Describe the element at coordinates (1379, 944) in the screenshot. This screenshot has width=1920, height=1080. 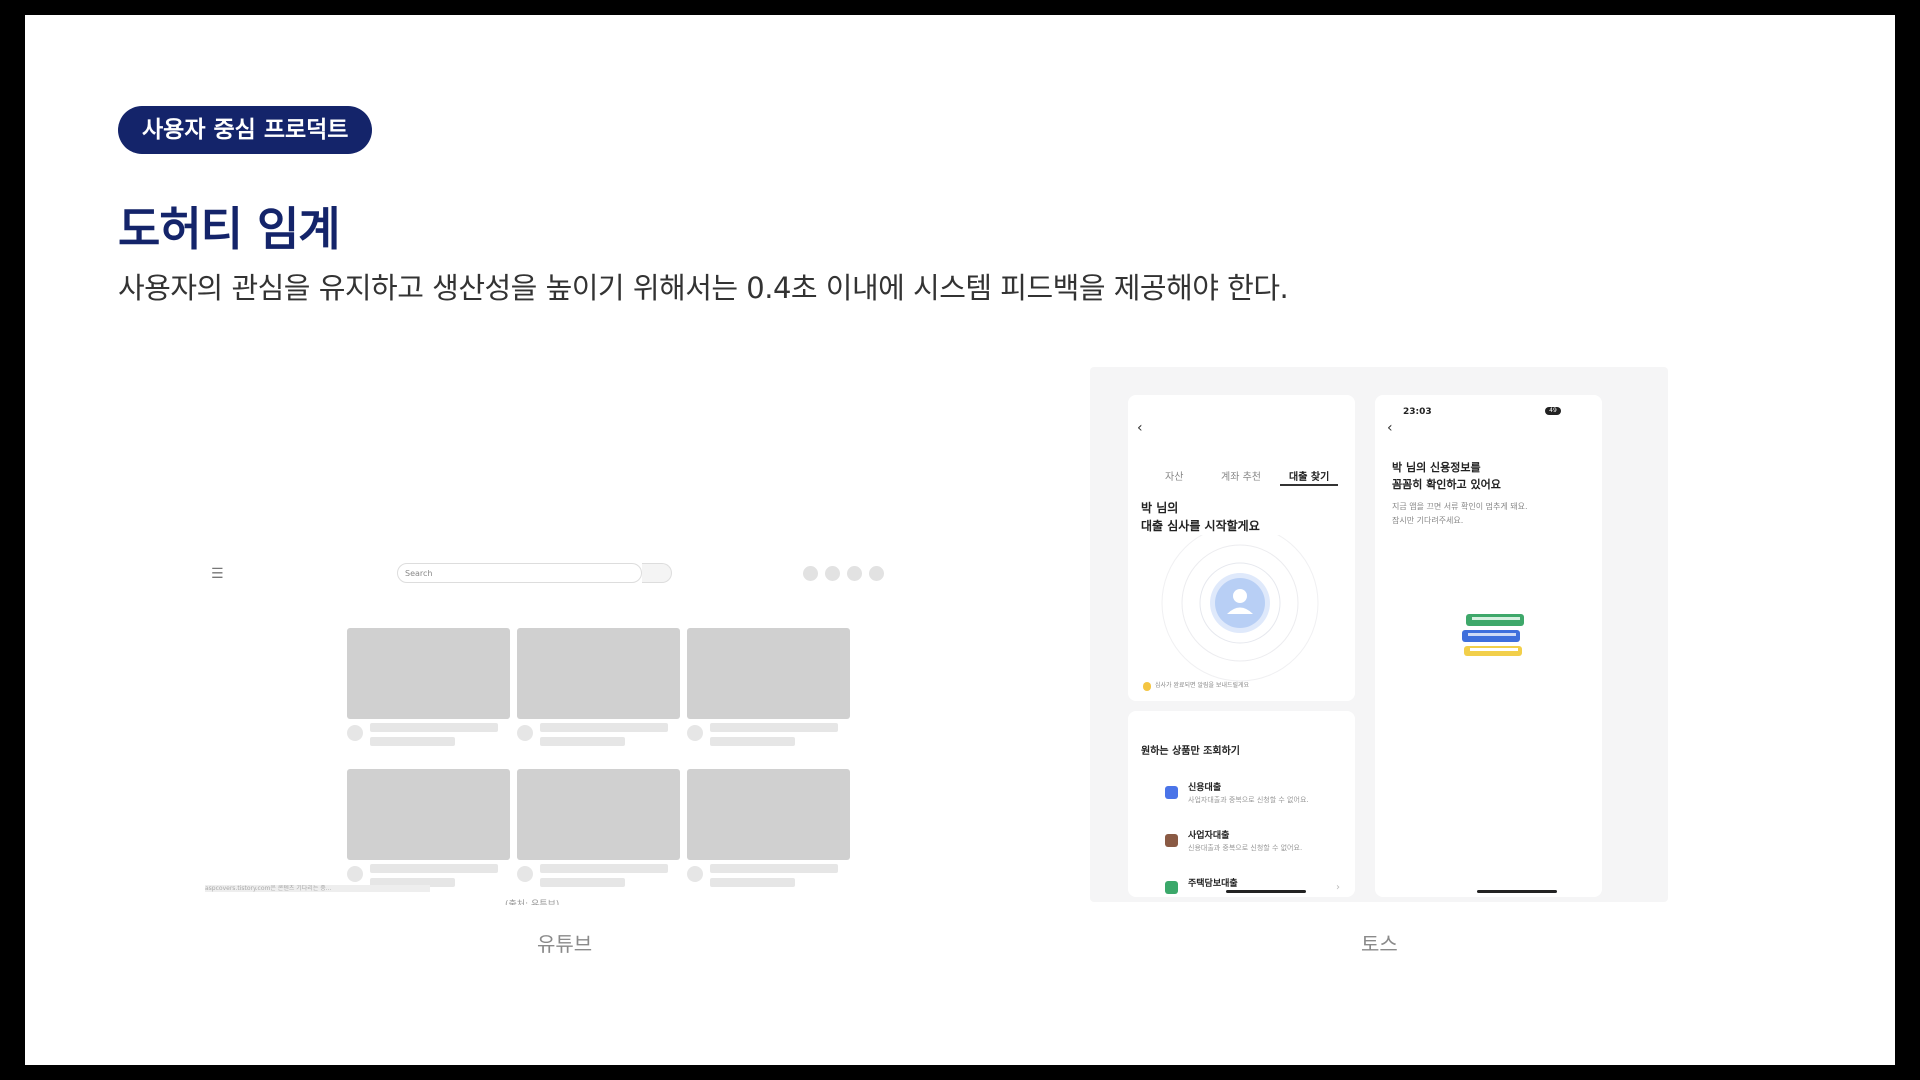
I see `toss-caption: 토스` at that location.